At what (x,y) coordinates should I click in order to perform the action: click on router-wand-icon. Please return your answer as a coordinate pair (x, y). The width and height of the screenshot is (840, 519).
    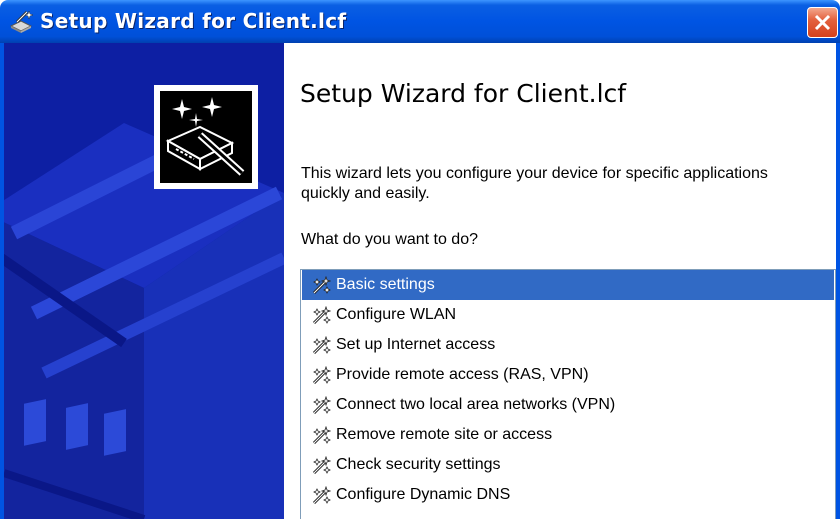
    Looking at the image, I should click on (205, 136).